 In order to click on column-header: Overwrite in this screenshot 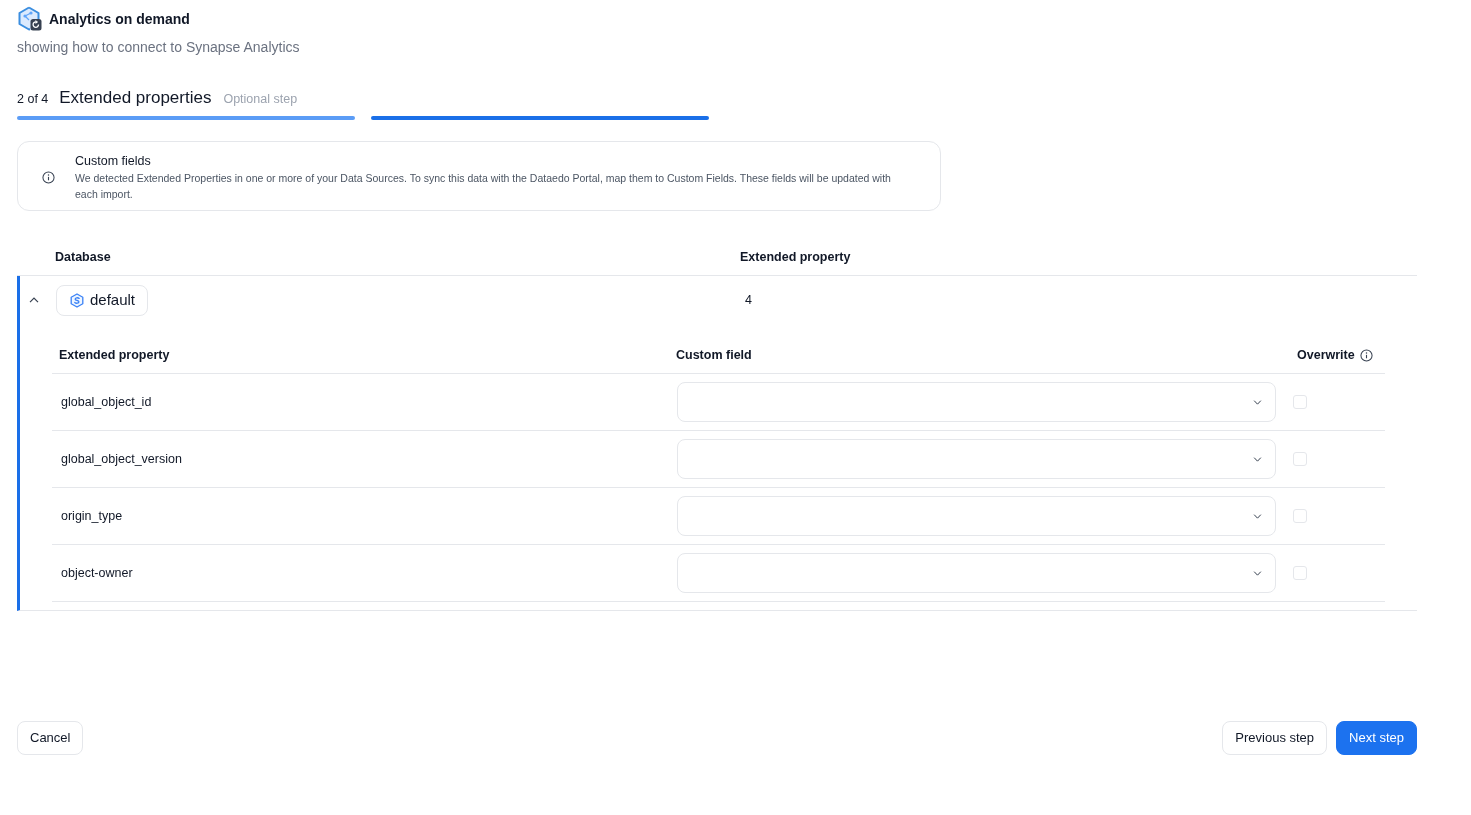, I will do `click(1326, 355)`.